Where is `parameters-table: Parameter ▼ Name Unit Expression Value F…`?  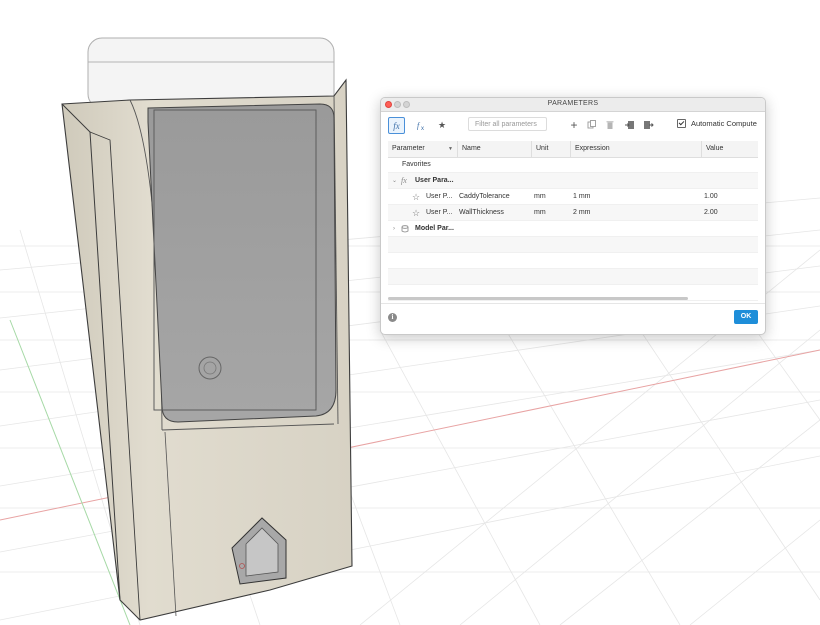 parameters-table: Parameter ▼ Name Unit Expression Value F… is located at coordinates (573, 221).